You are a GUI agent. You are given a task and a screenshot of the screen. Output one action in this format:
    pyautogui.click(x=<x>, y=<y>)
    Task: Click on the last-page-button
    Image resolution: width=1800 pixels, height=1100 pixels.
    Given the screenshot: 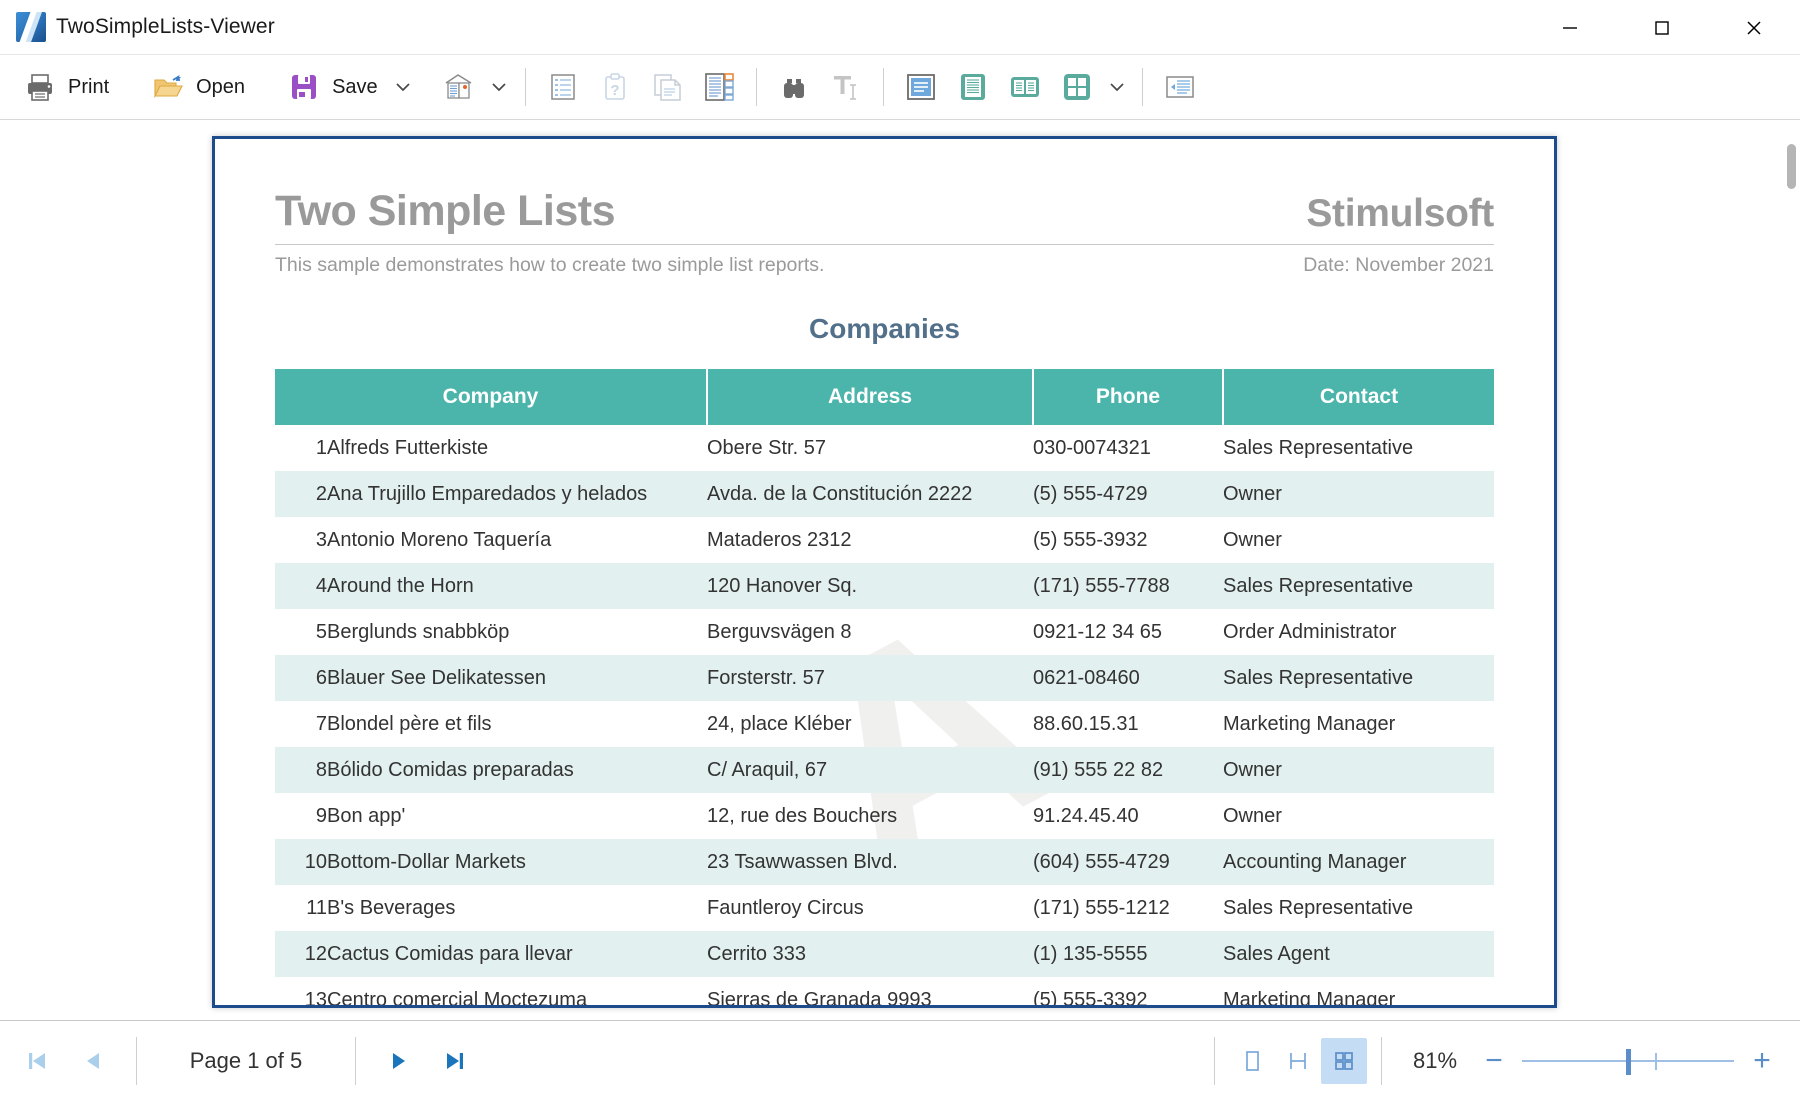 What is the action you would take?
    pyautogui.click(x=454, y=1061)
    